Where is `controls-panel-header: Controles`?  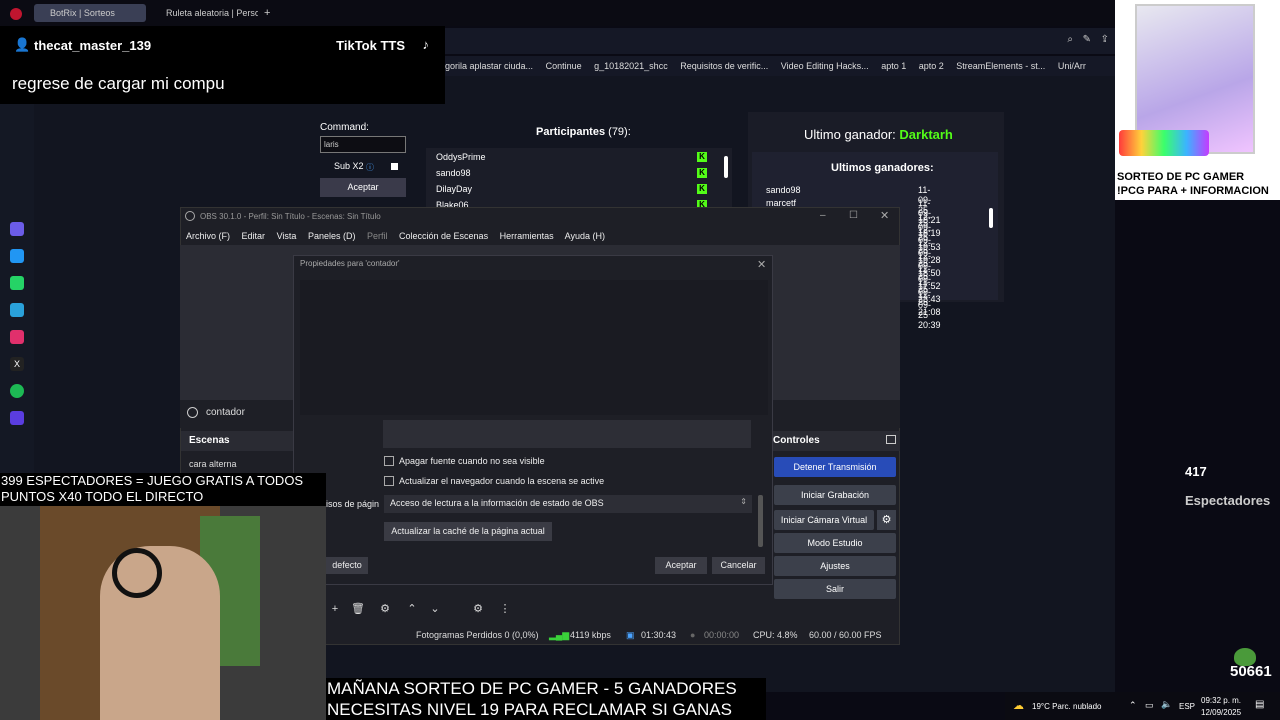 controls-panel-header: Controles is located at coordinates (833, 441).